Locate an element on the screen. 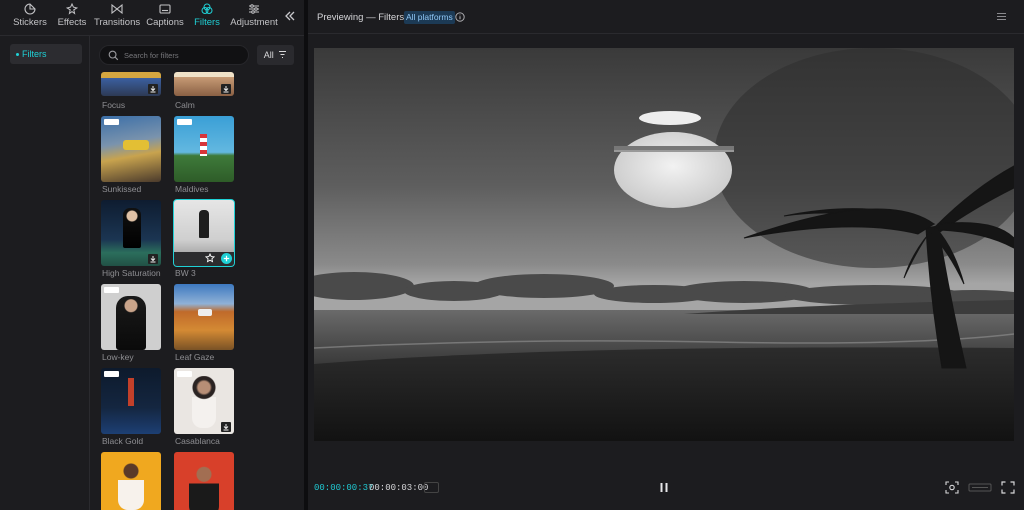 The image size is (1024, 510). filter-name: Casablanca is located at coordinates (197, 441).